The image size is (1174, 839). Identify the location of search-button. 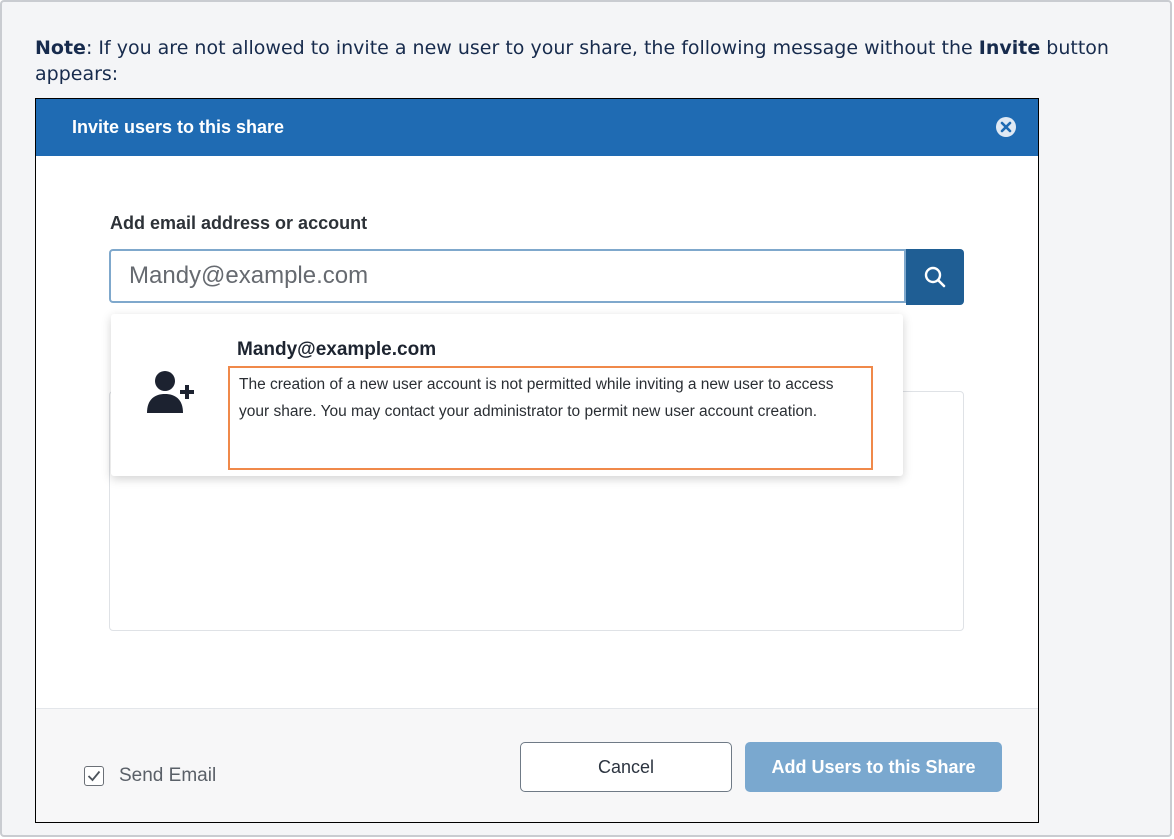
(935, 277).